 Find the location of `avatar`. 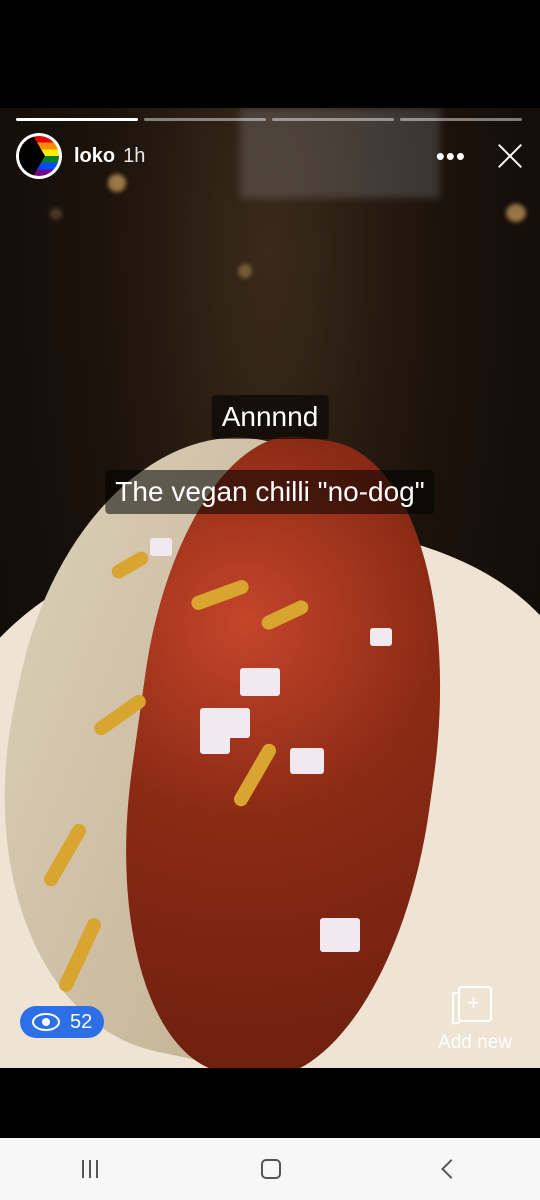

avatar is located at coordinates (39, 156).